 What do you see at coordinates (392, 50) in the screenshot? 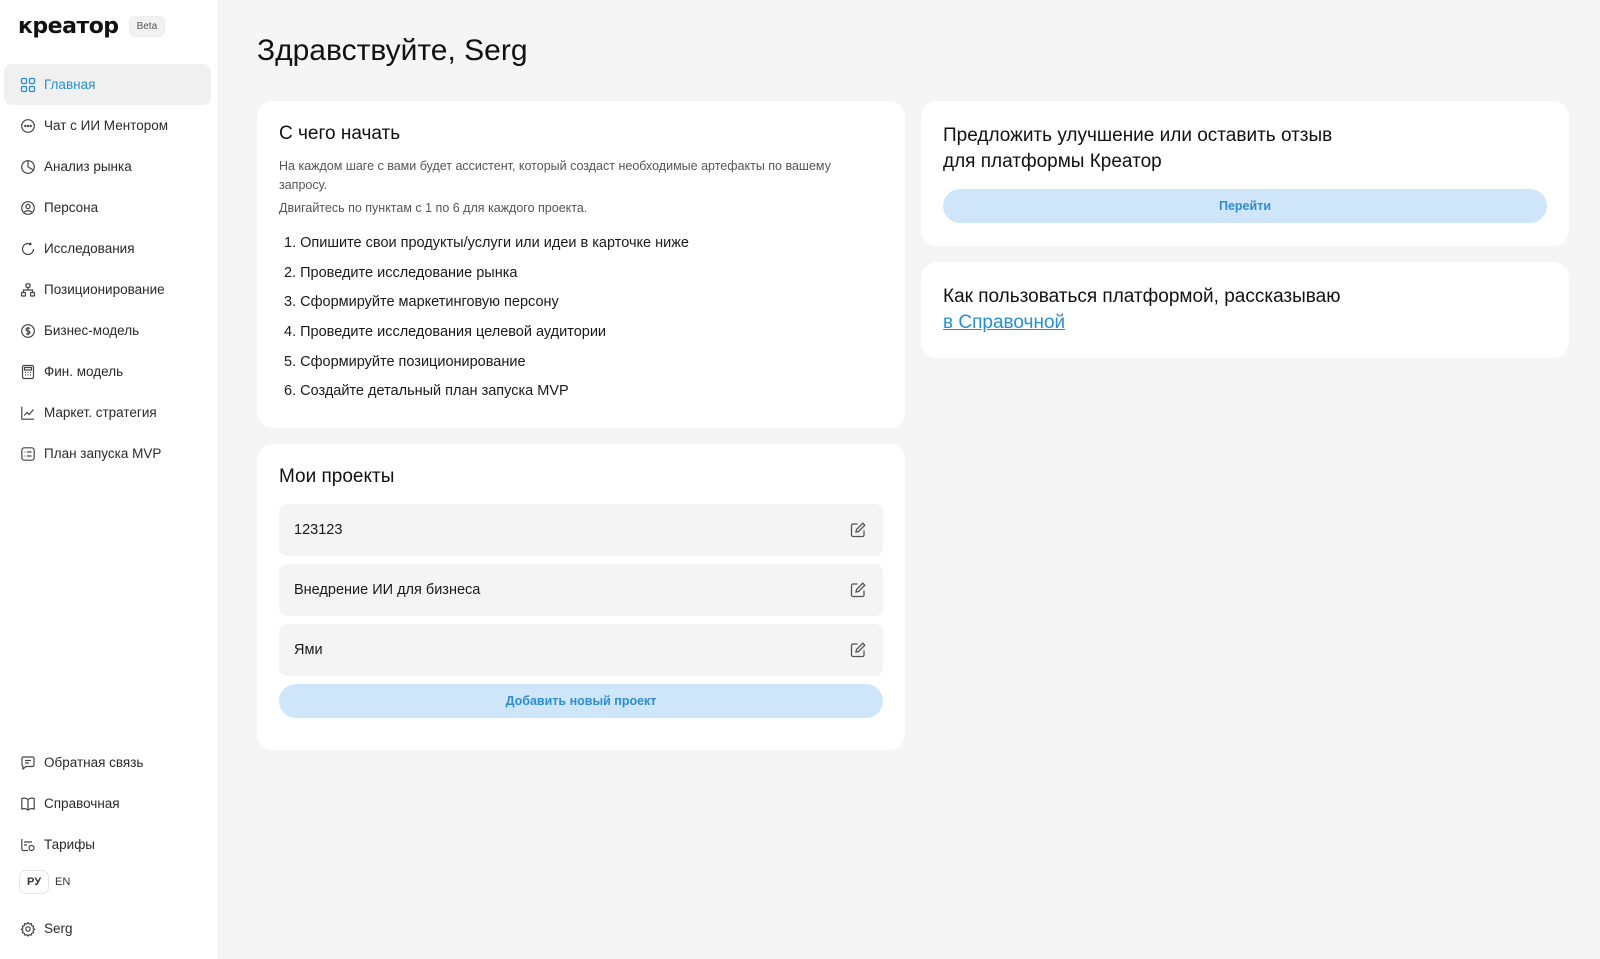
I see `page-title: Здравствуйте, Serg` at bounding box center [392, 50].